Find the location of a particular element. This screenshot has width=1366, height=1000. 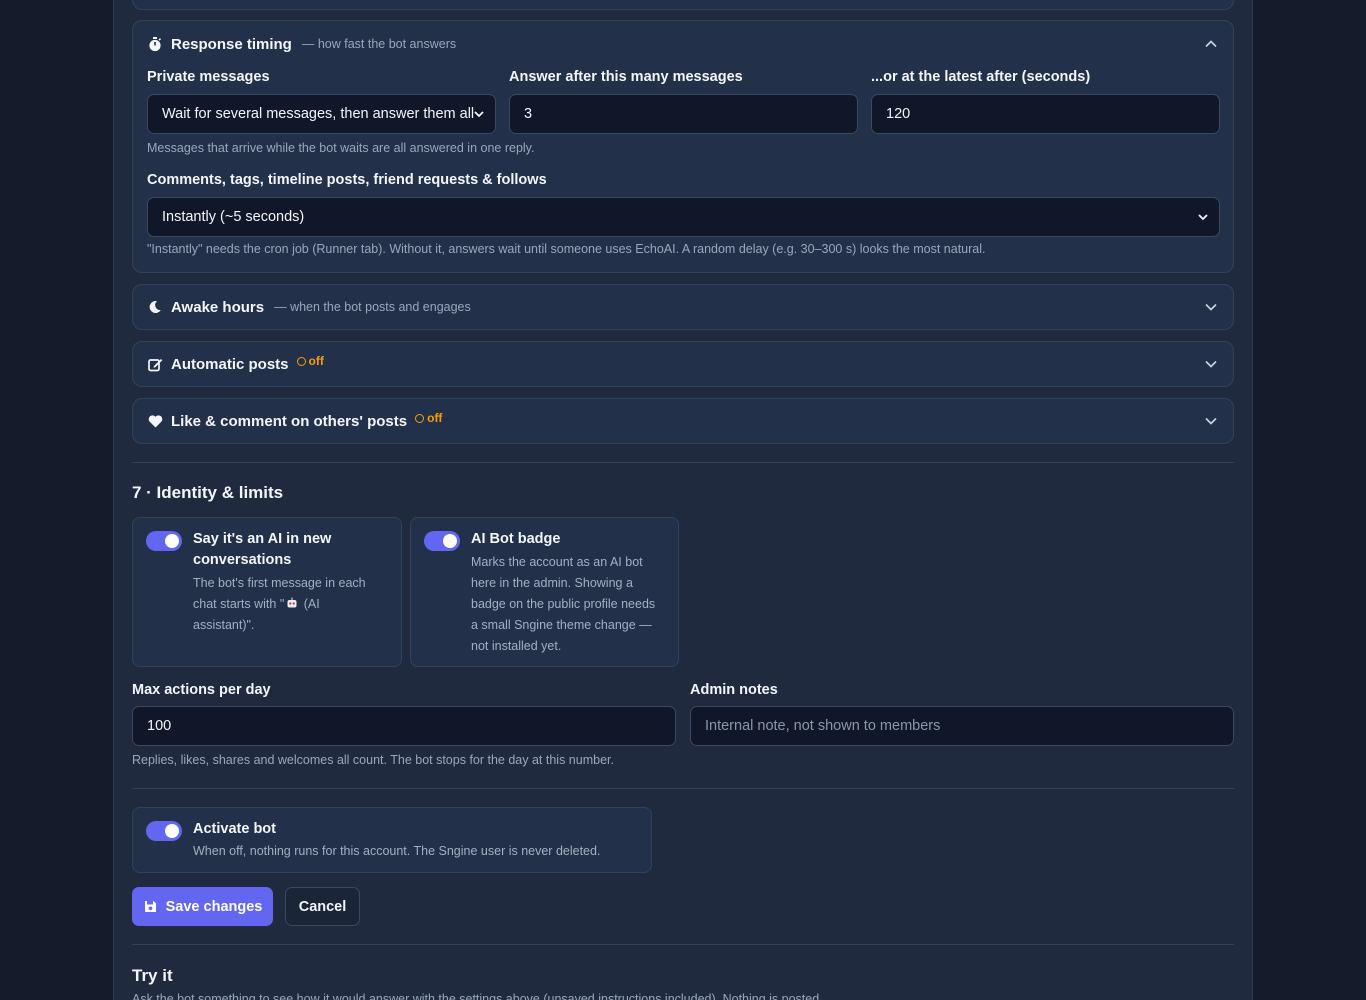

admin-notes-label: Admin notes is located at coordinates (734, 690).